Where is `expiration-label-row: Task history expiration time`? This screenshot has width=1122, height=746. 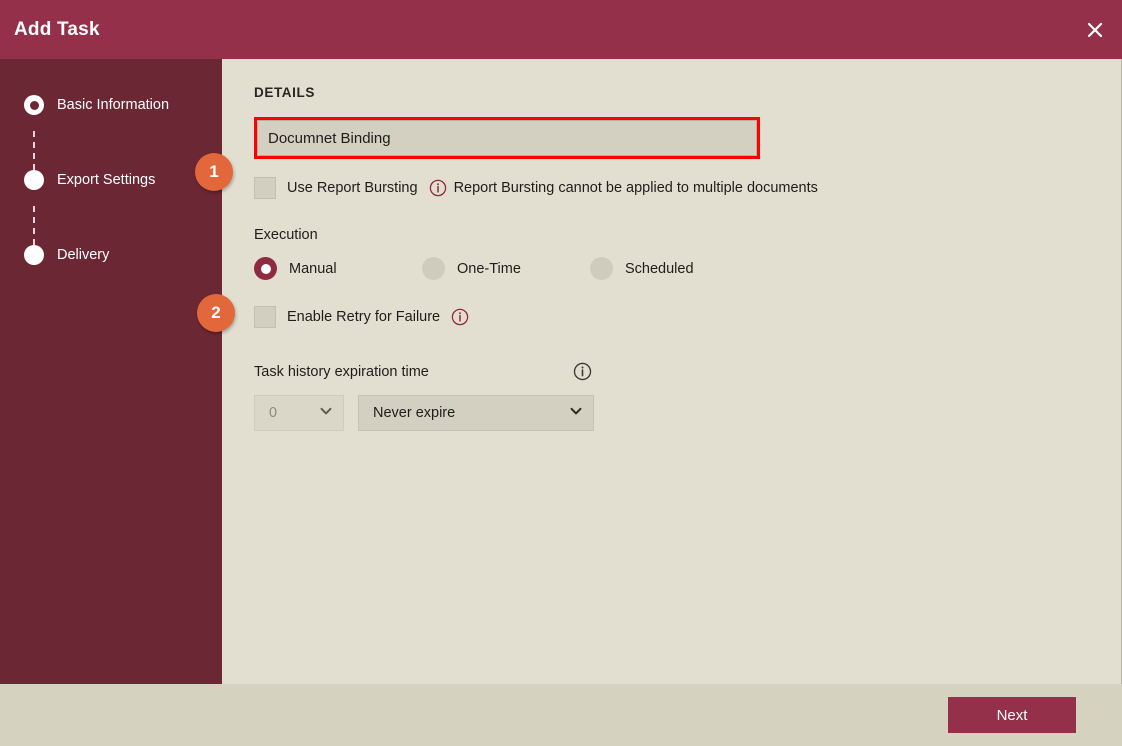
expiration-label-row: Task history expiration time is located at coordinates (423, 371).